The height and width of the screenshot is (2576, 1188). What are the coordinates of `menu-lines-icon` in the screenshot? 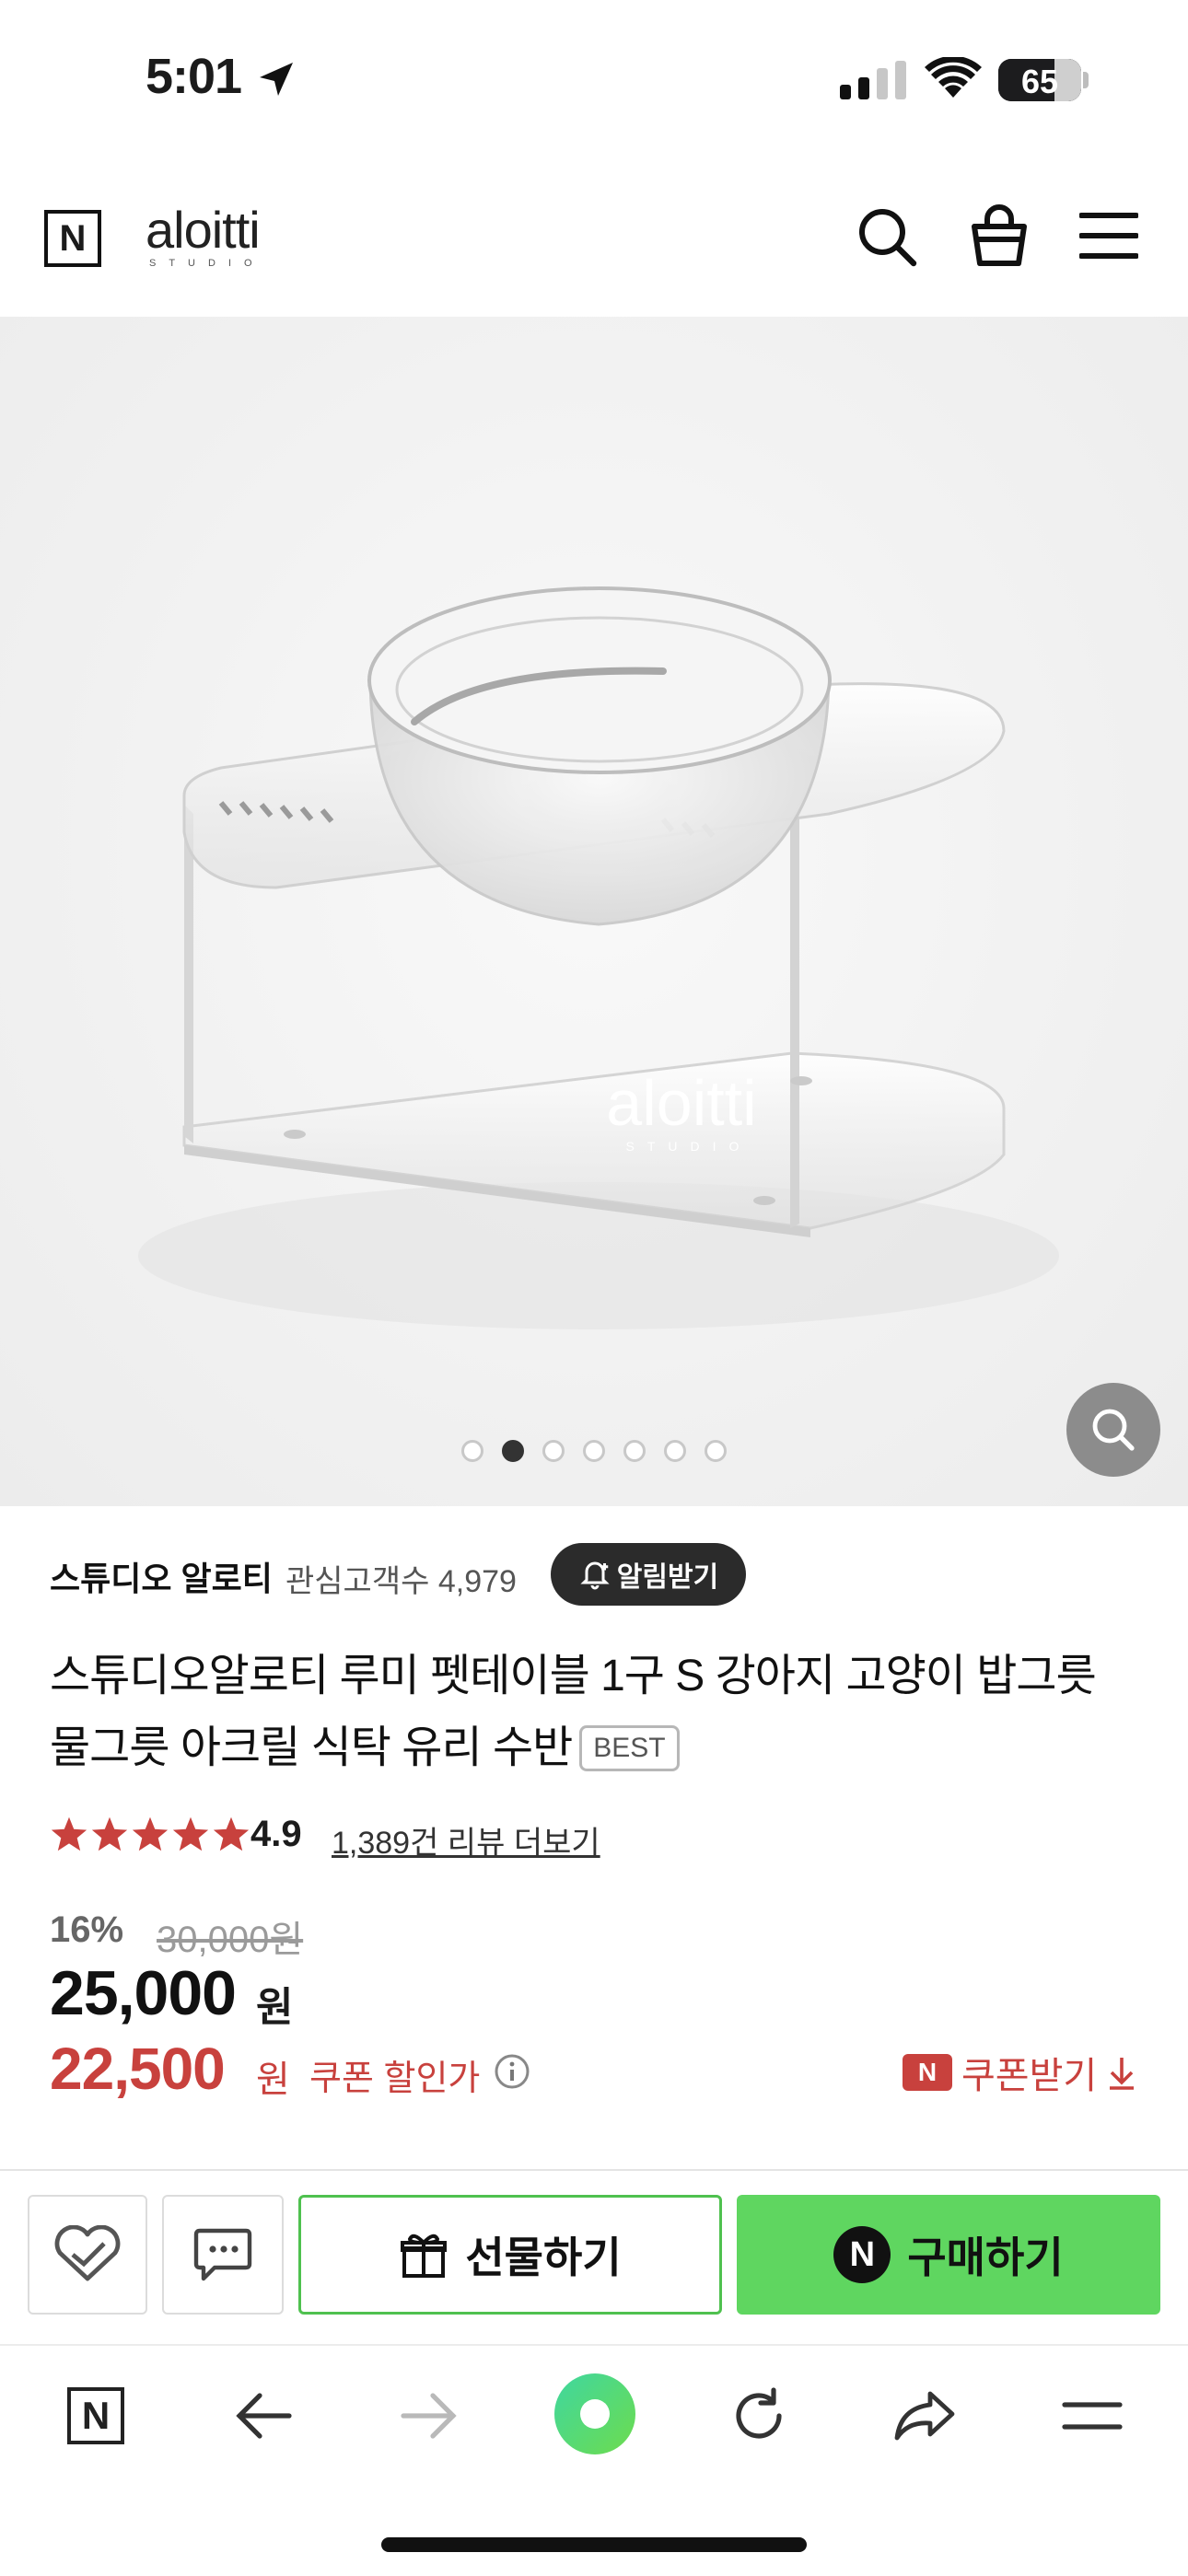 It's located at (1092, 2416).